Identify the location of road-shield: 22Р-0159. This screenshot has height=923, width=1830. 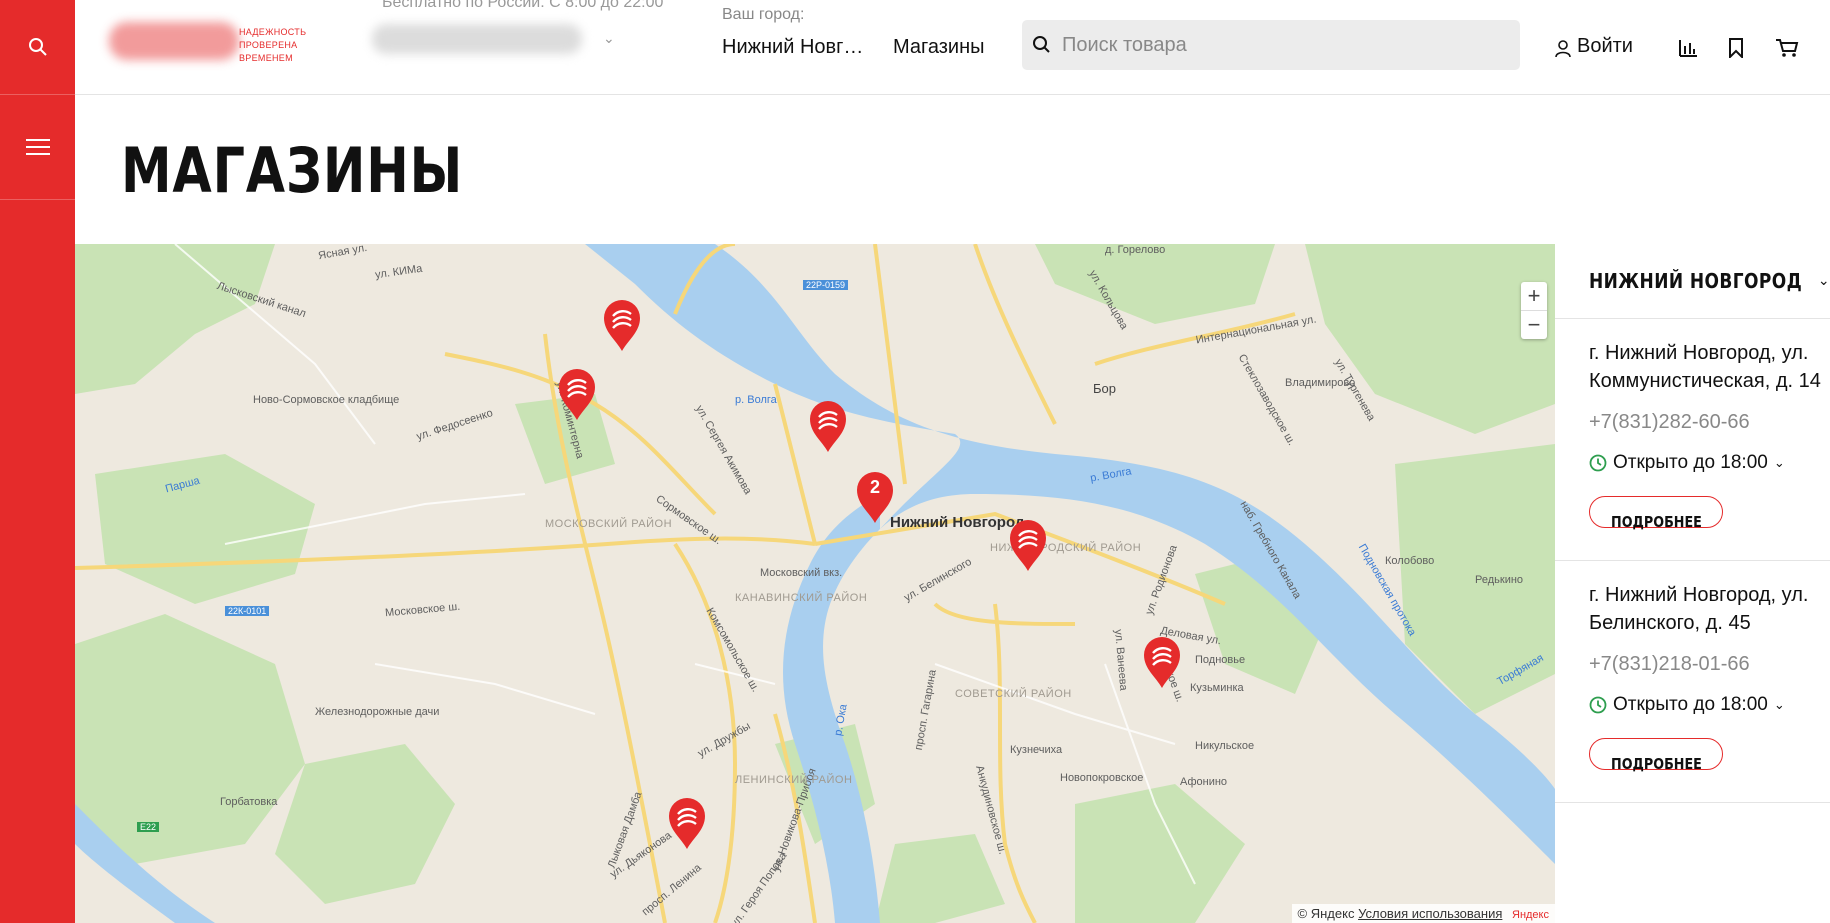
(826, 285).